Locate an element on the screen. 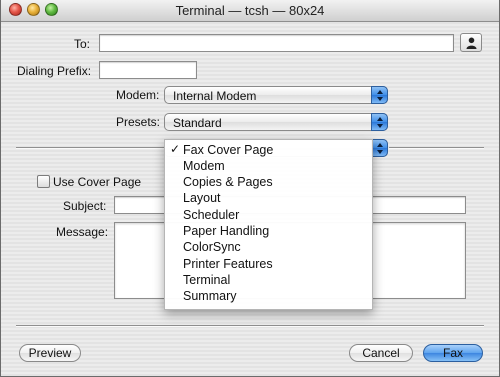  menu-item-layout: Layout is located at coordinates (268, 198).